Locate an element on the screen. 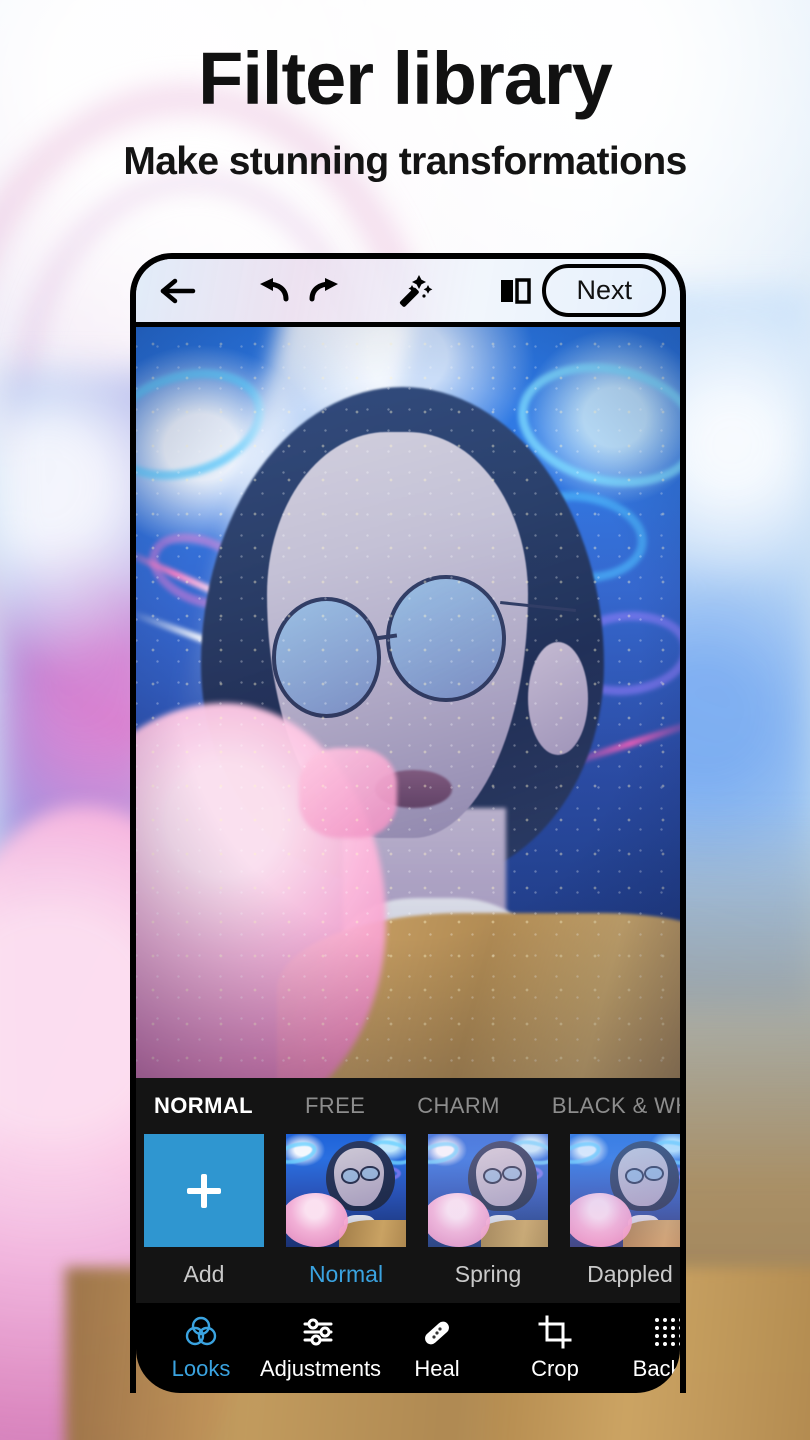 The height and width of the screenshot is (1440, 810). compare-split-icon is located at coordinates (515, 291).